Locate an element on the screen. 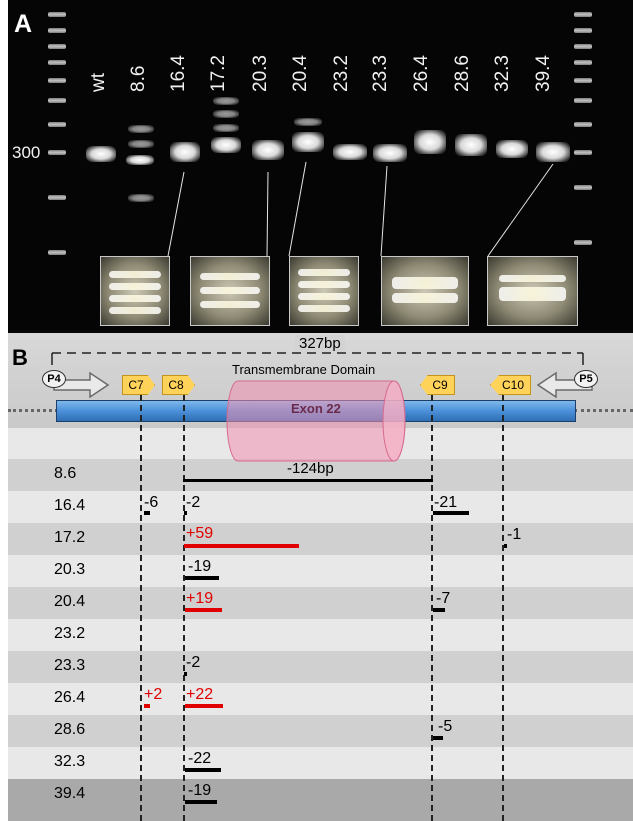 The image size is (633, 821). primer-p4: P4 is located at coordinates (54, 379).